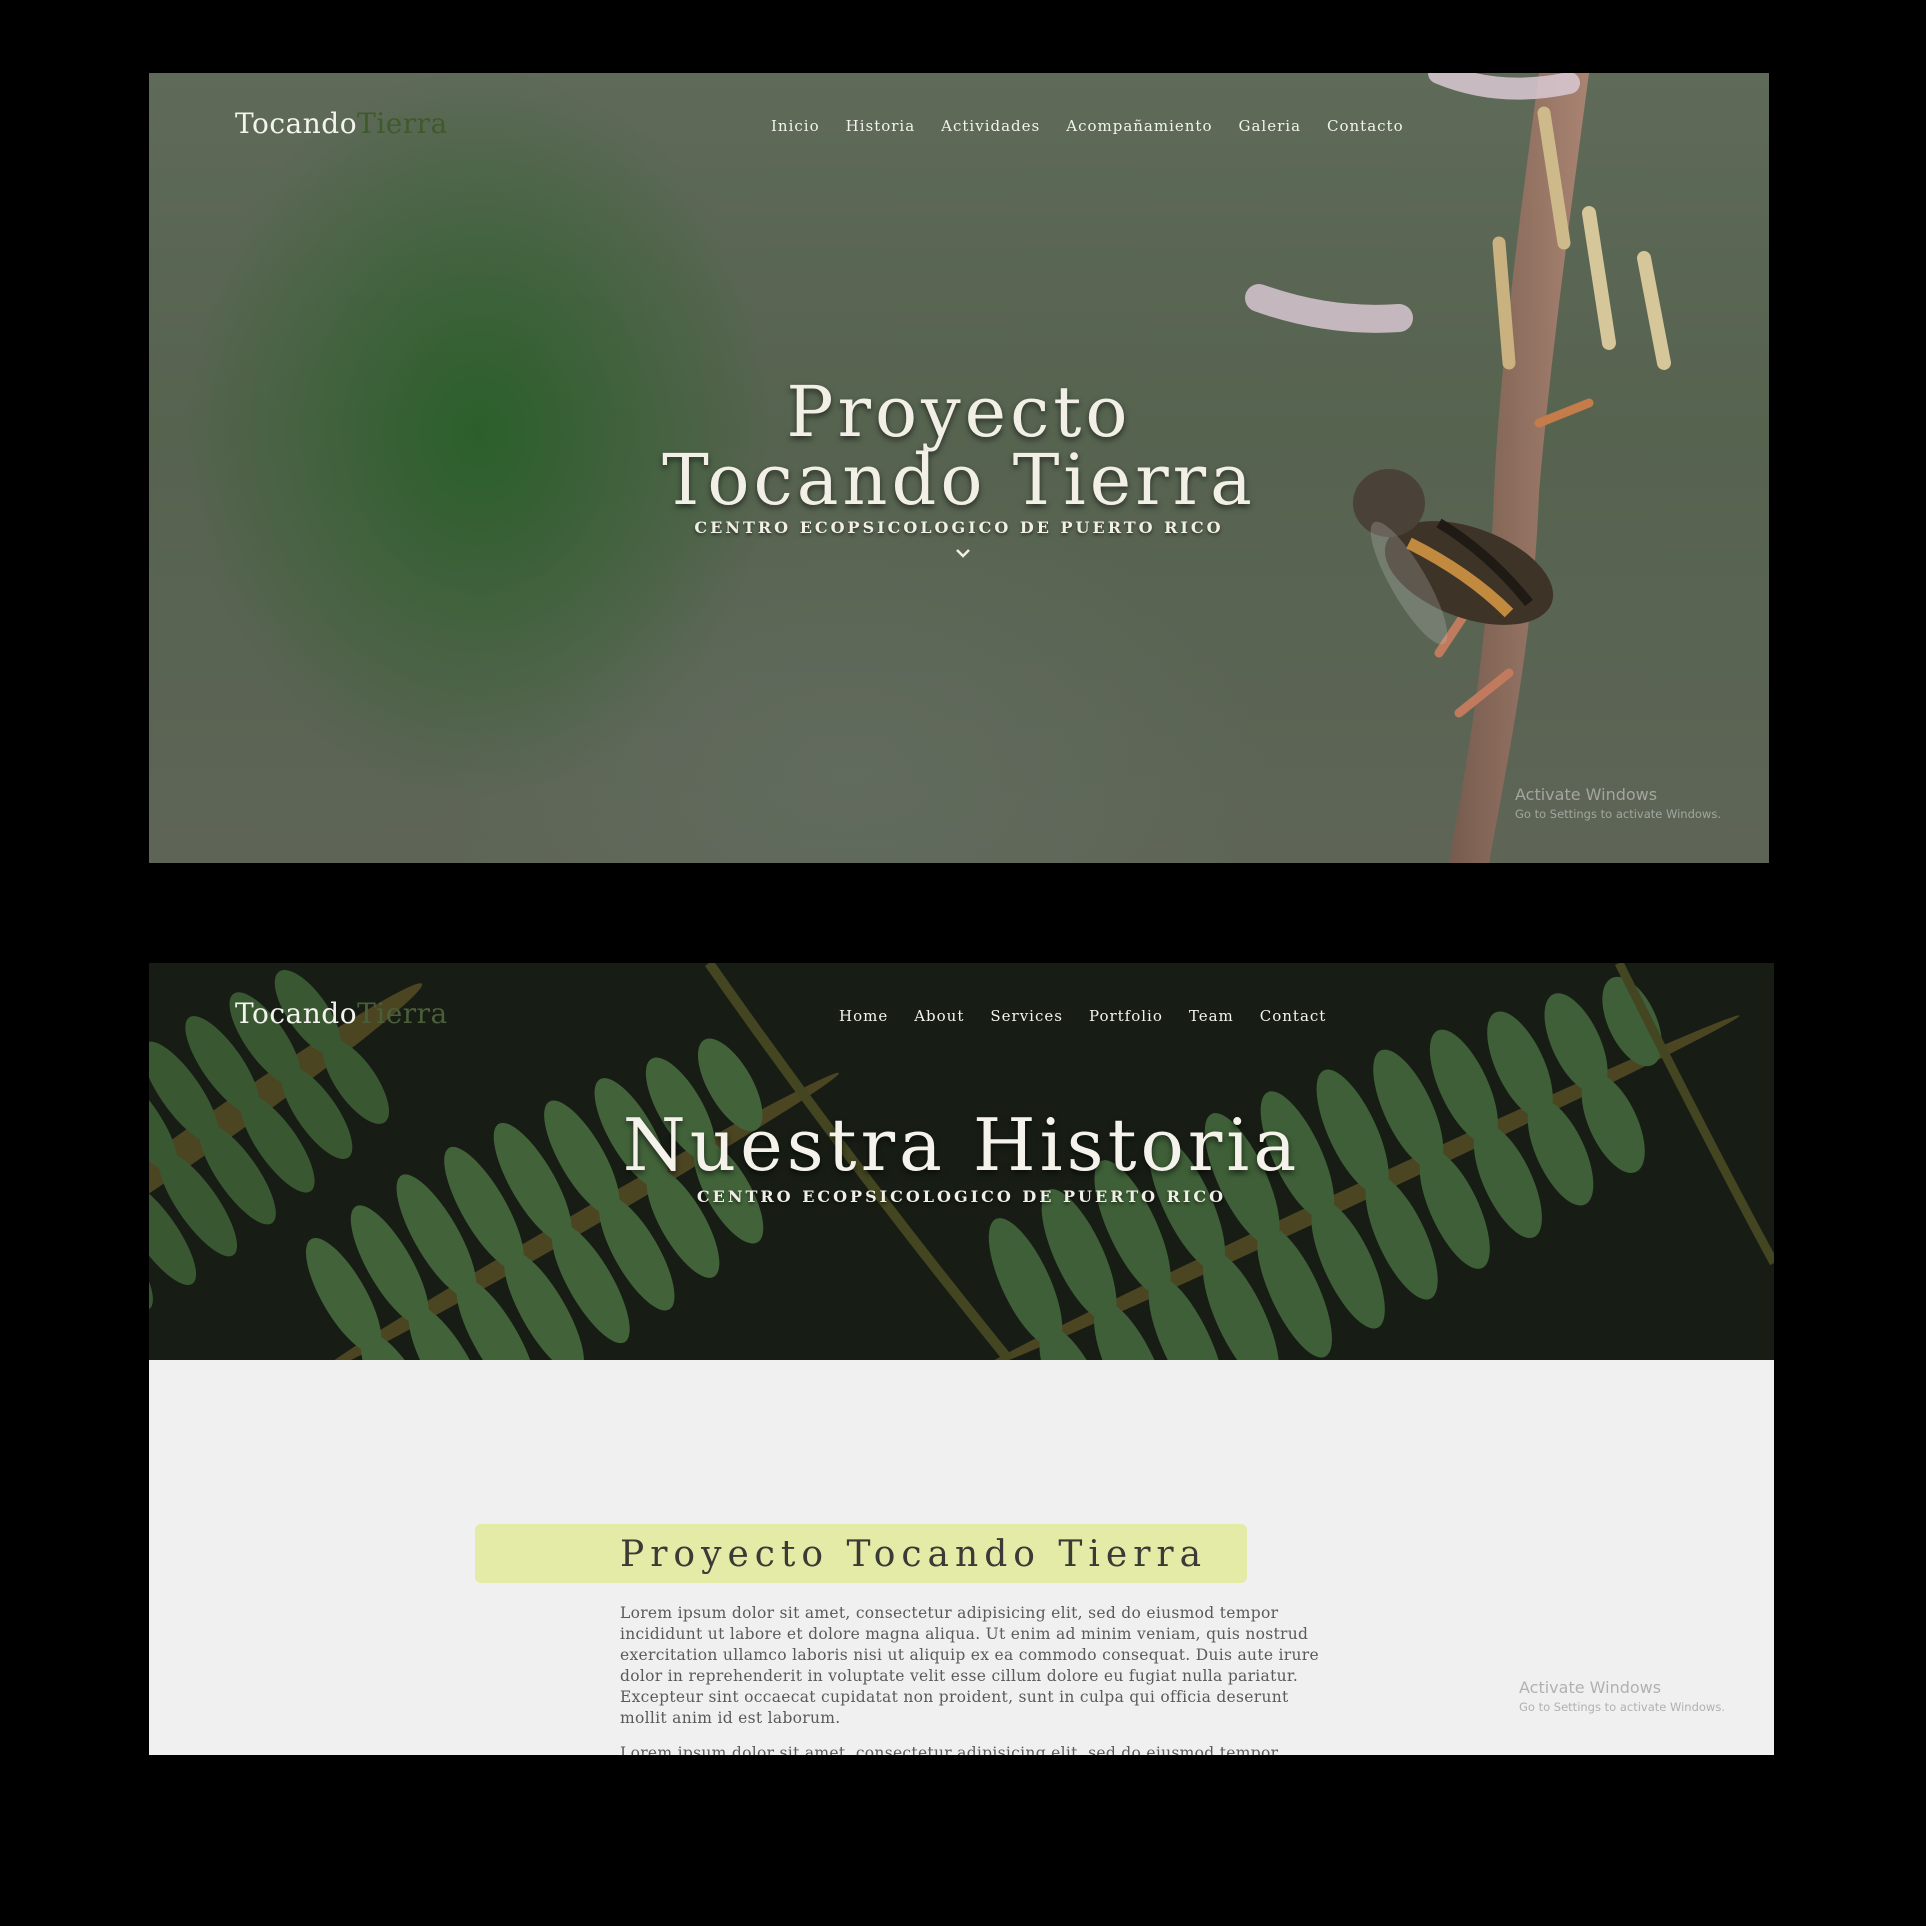  I want to click on section-heading: Proyecto Tocando Tierra, so click(861, 1553).